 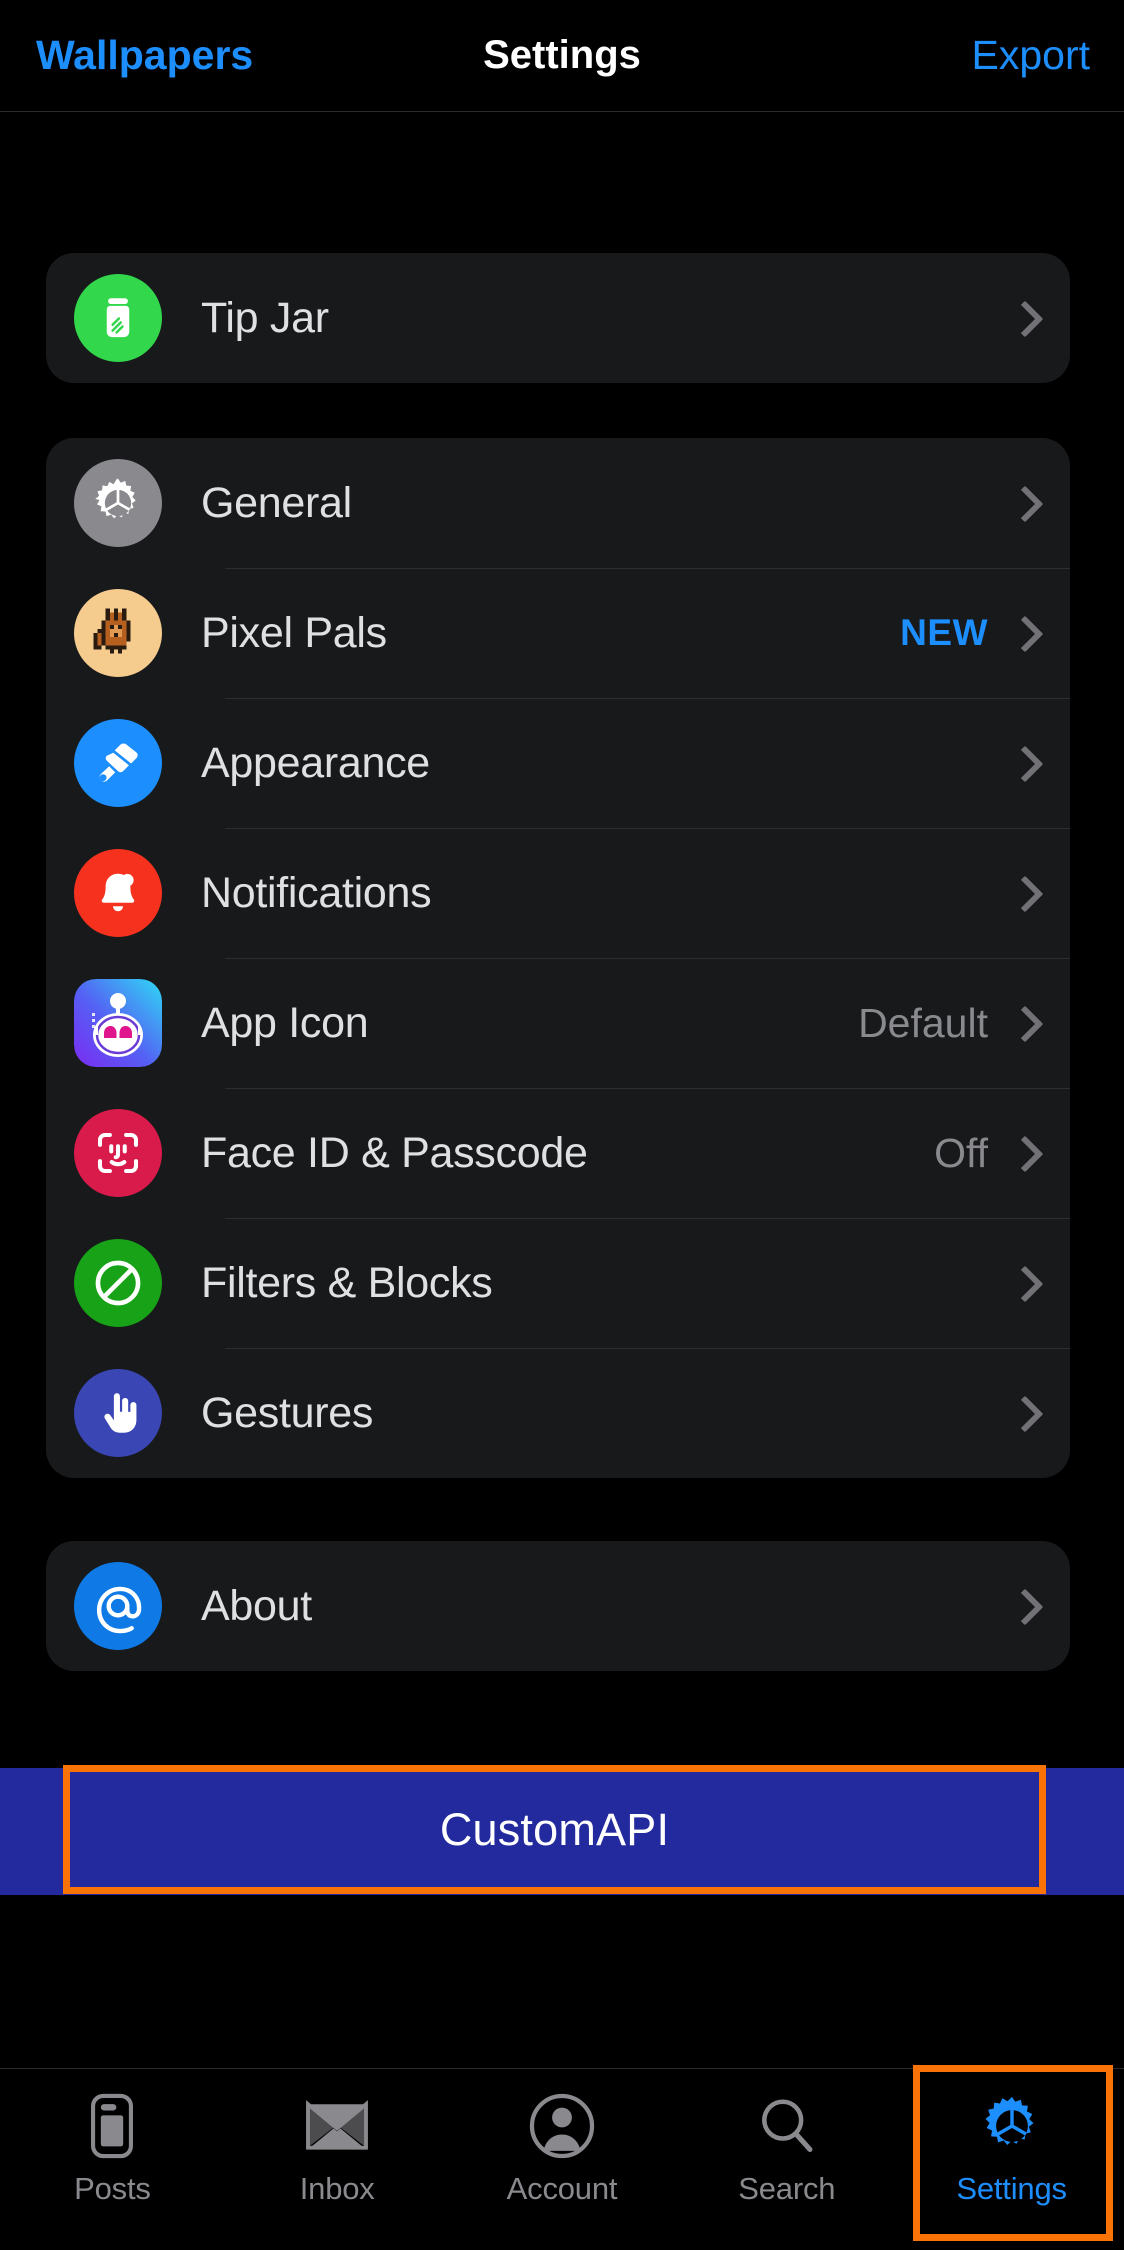 I want to click on new-badge: NEW, so click(x=944, y=632).